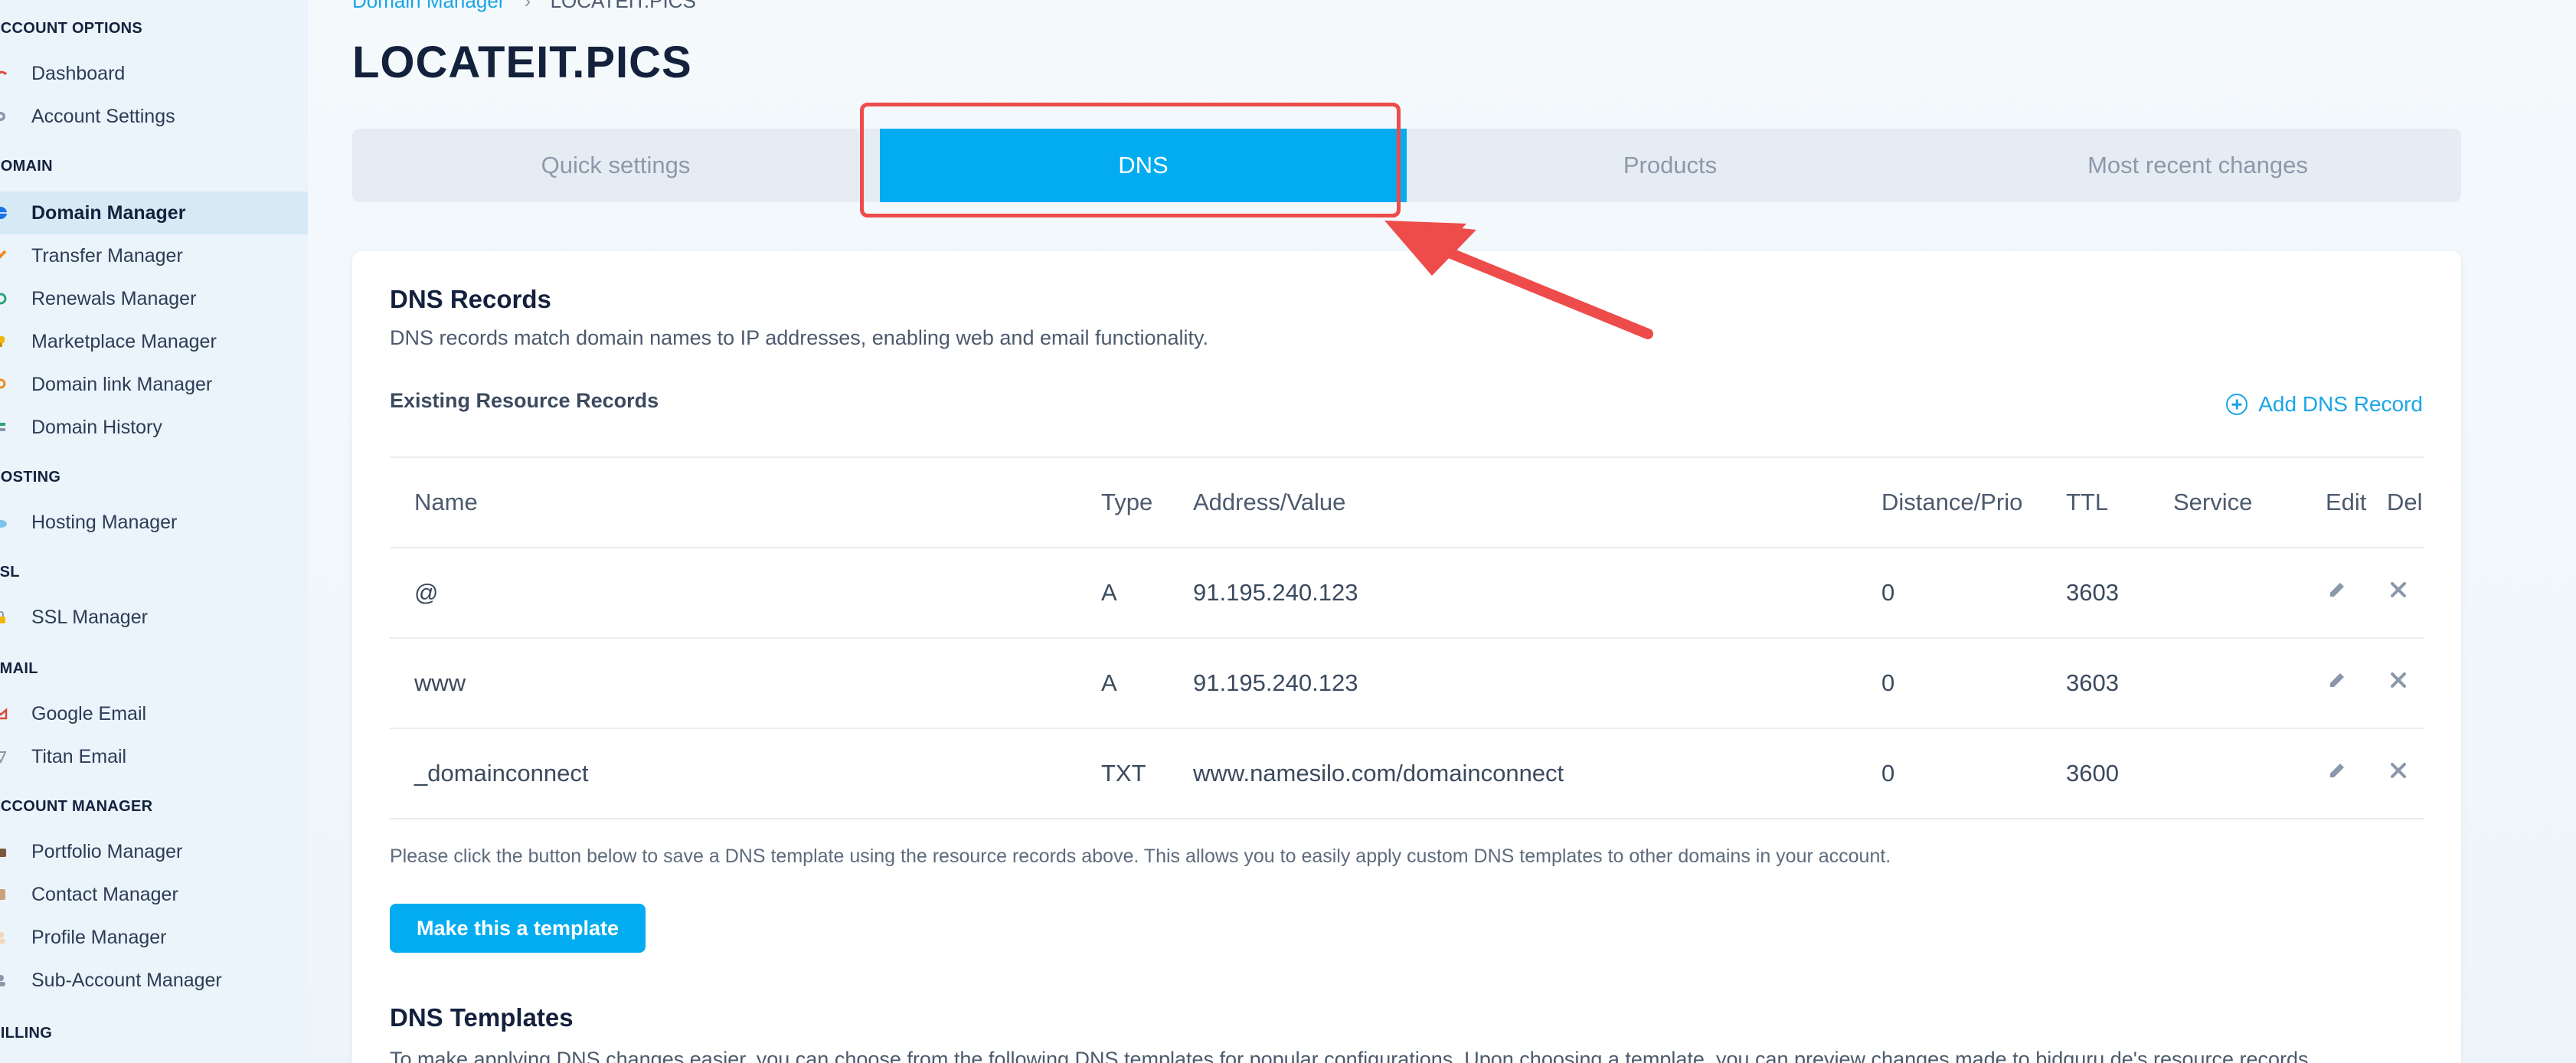 This screenshot has width=2576, height=1063. Describe the element at coordinates (2197, 165) in the screenshot. I see `tab-most-recent-changes: Most recent changes` at that location.